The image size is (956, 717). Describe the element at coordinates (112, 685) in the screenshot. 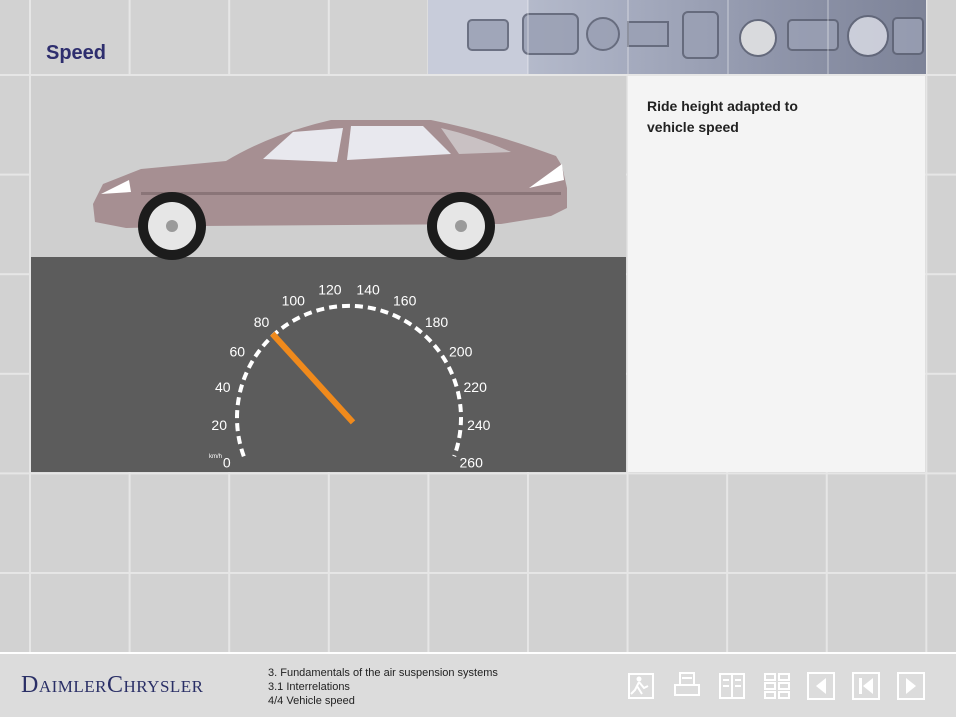

I see `daimlerchrysler-logo: DaimlerChrysler` at that location.